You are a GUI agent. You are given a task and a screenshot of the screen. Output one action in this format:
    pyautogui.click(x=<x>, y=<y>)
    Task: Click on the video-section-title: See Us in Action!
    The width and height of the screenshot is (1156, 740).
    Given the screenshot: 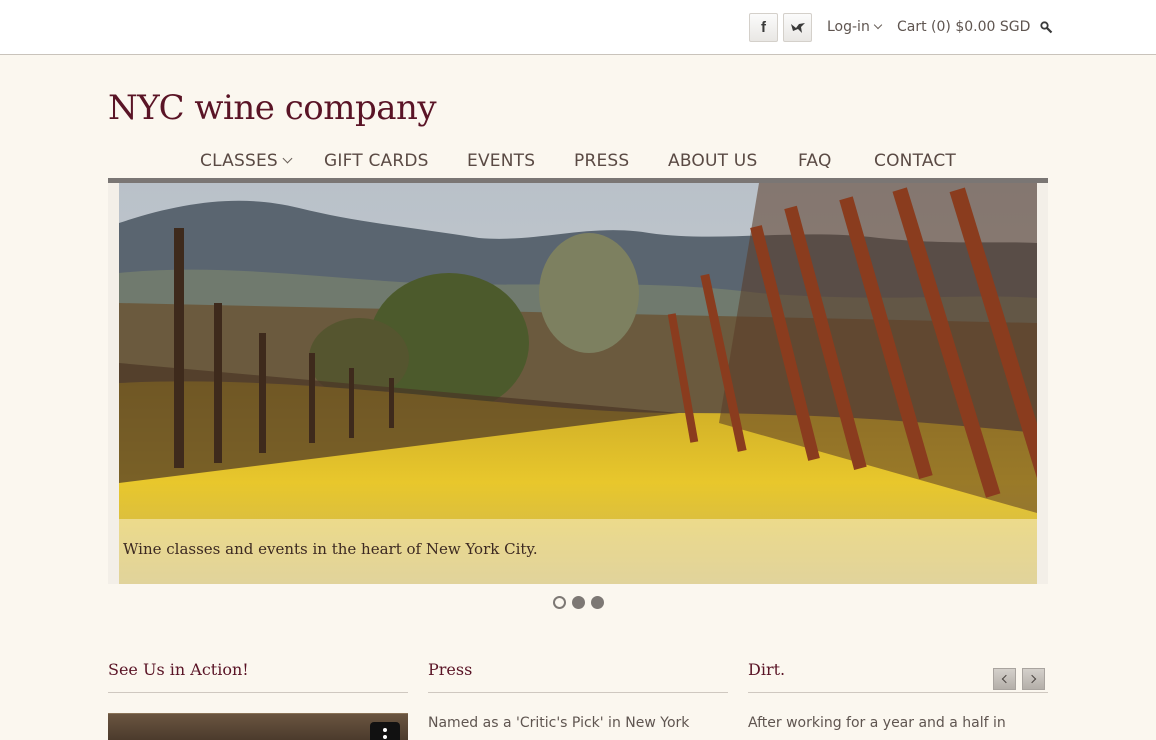 What is the action you would take?
    pyautogui.click(x=258, y=676)
    